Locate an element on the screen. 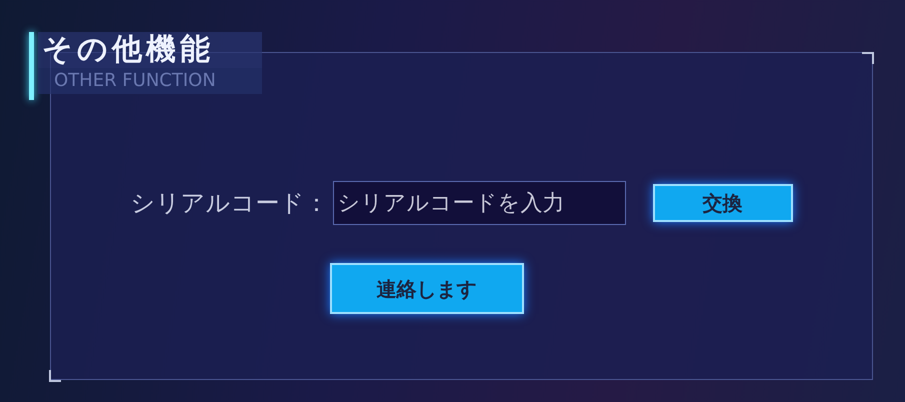 The width and height of the screenshot is (905, 402). contact-button: 連絡します is located at coordinates (427, 288).